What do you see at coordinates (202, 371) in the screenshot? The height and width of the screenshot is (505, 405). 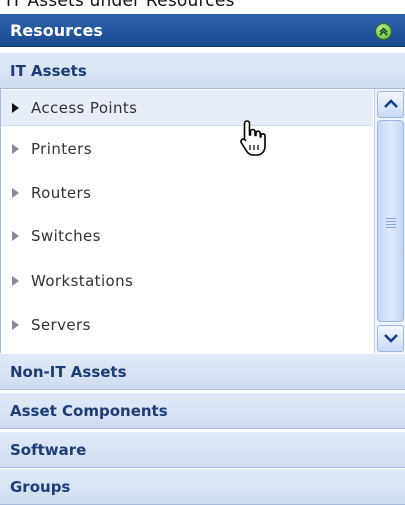 I see `section-non-it-assets: Non-IT Assets` at bounding box center [202, 371].